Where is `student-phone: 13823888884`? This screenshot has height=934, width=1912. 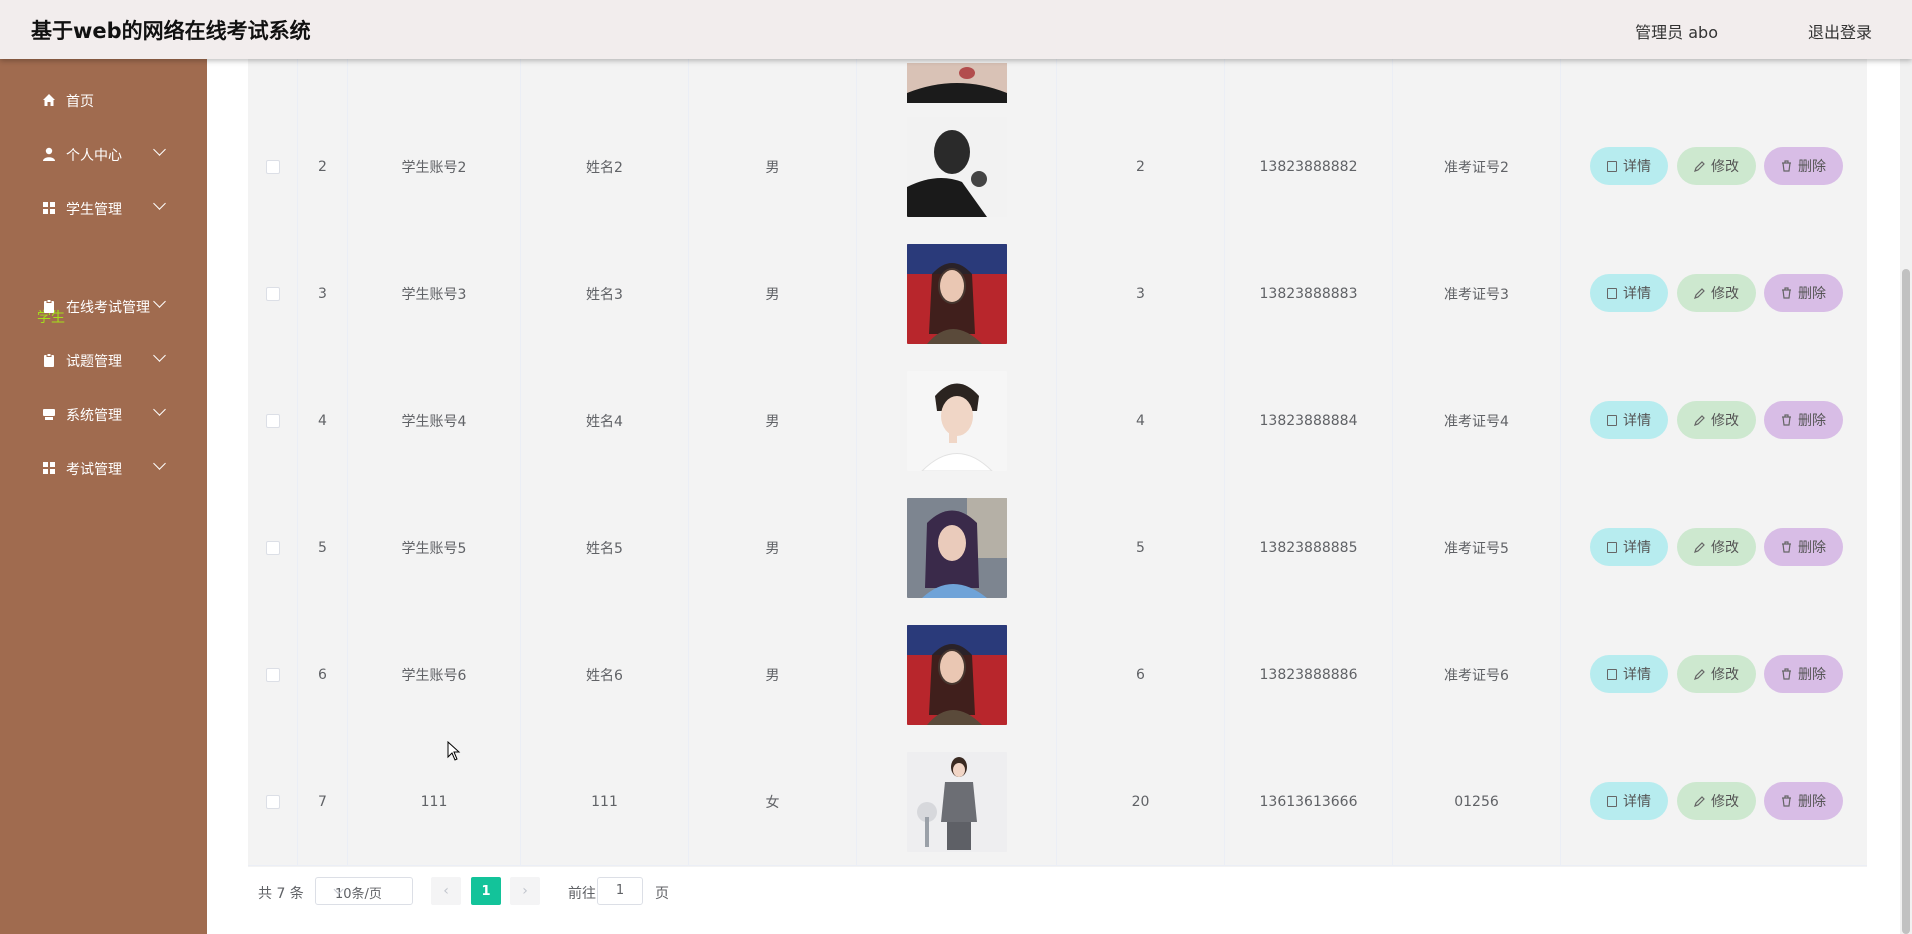 student-phone: 13823888884 is located at coordinates (1308, 420).